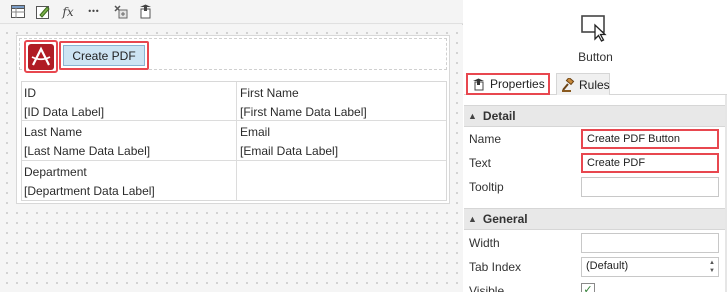 The image size is (727, 292). Describe the element at coordinates (145, 11) in the screenshot. I see `rules-icon` at that location.